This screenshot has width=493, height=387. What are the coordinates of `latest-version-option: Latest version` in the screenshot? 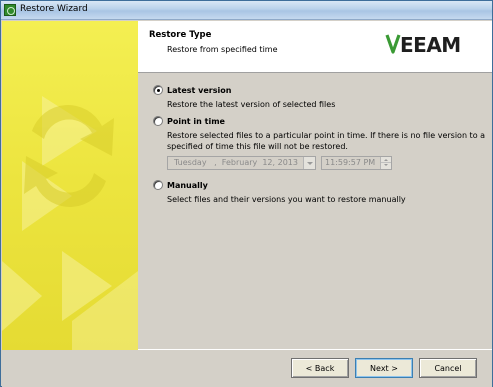 It's located at (192, 90).